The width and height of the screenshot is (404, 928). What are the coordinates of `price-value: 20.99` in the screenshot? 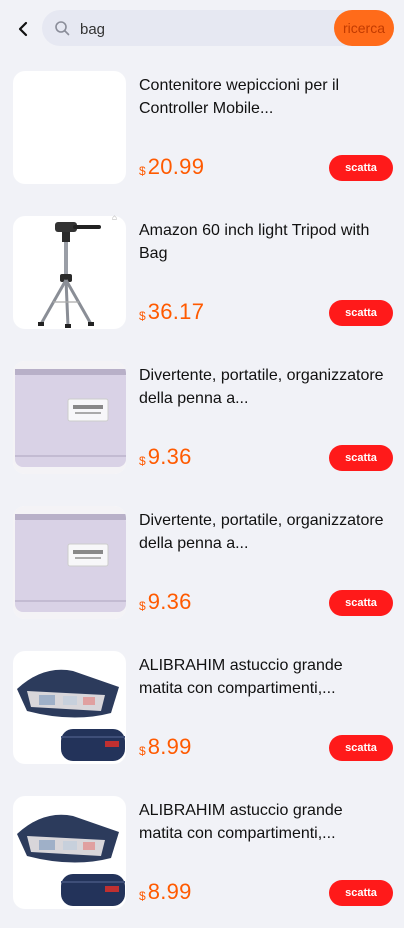 It's located at (176, 166).